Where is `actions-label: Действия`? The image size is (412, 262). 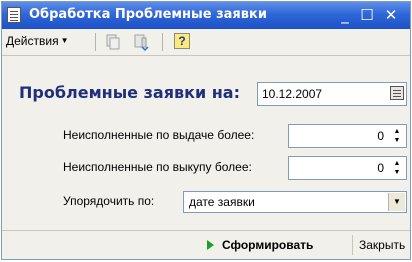 actions-label: Действия is located at coordinates (32, 41).